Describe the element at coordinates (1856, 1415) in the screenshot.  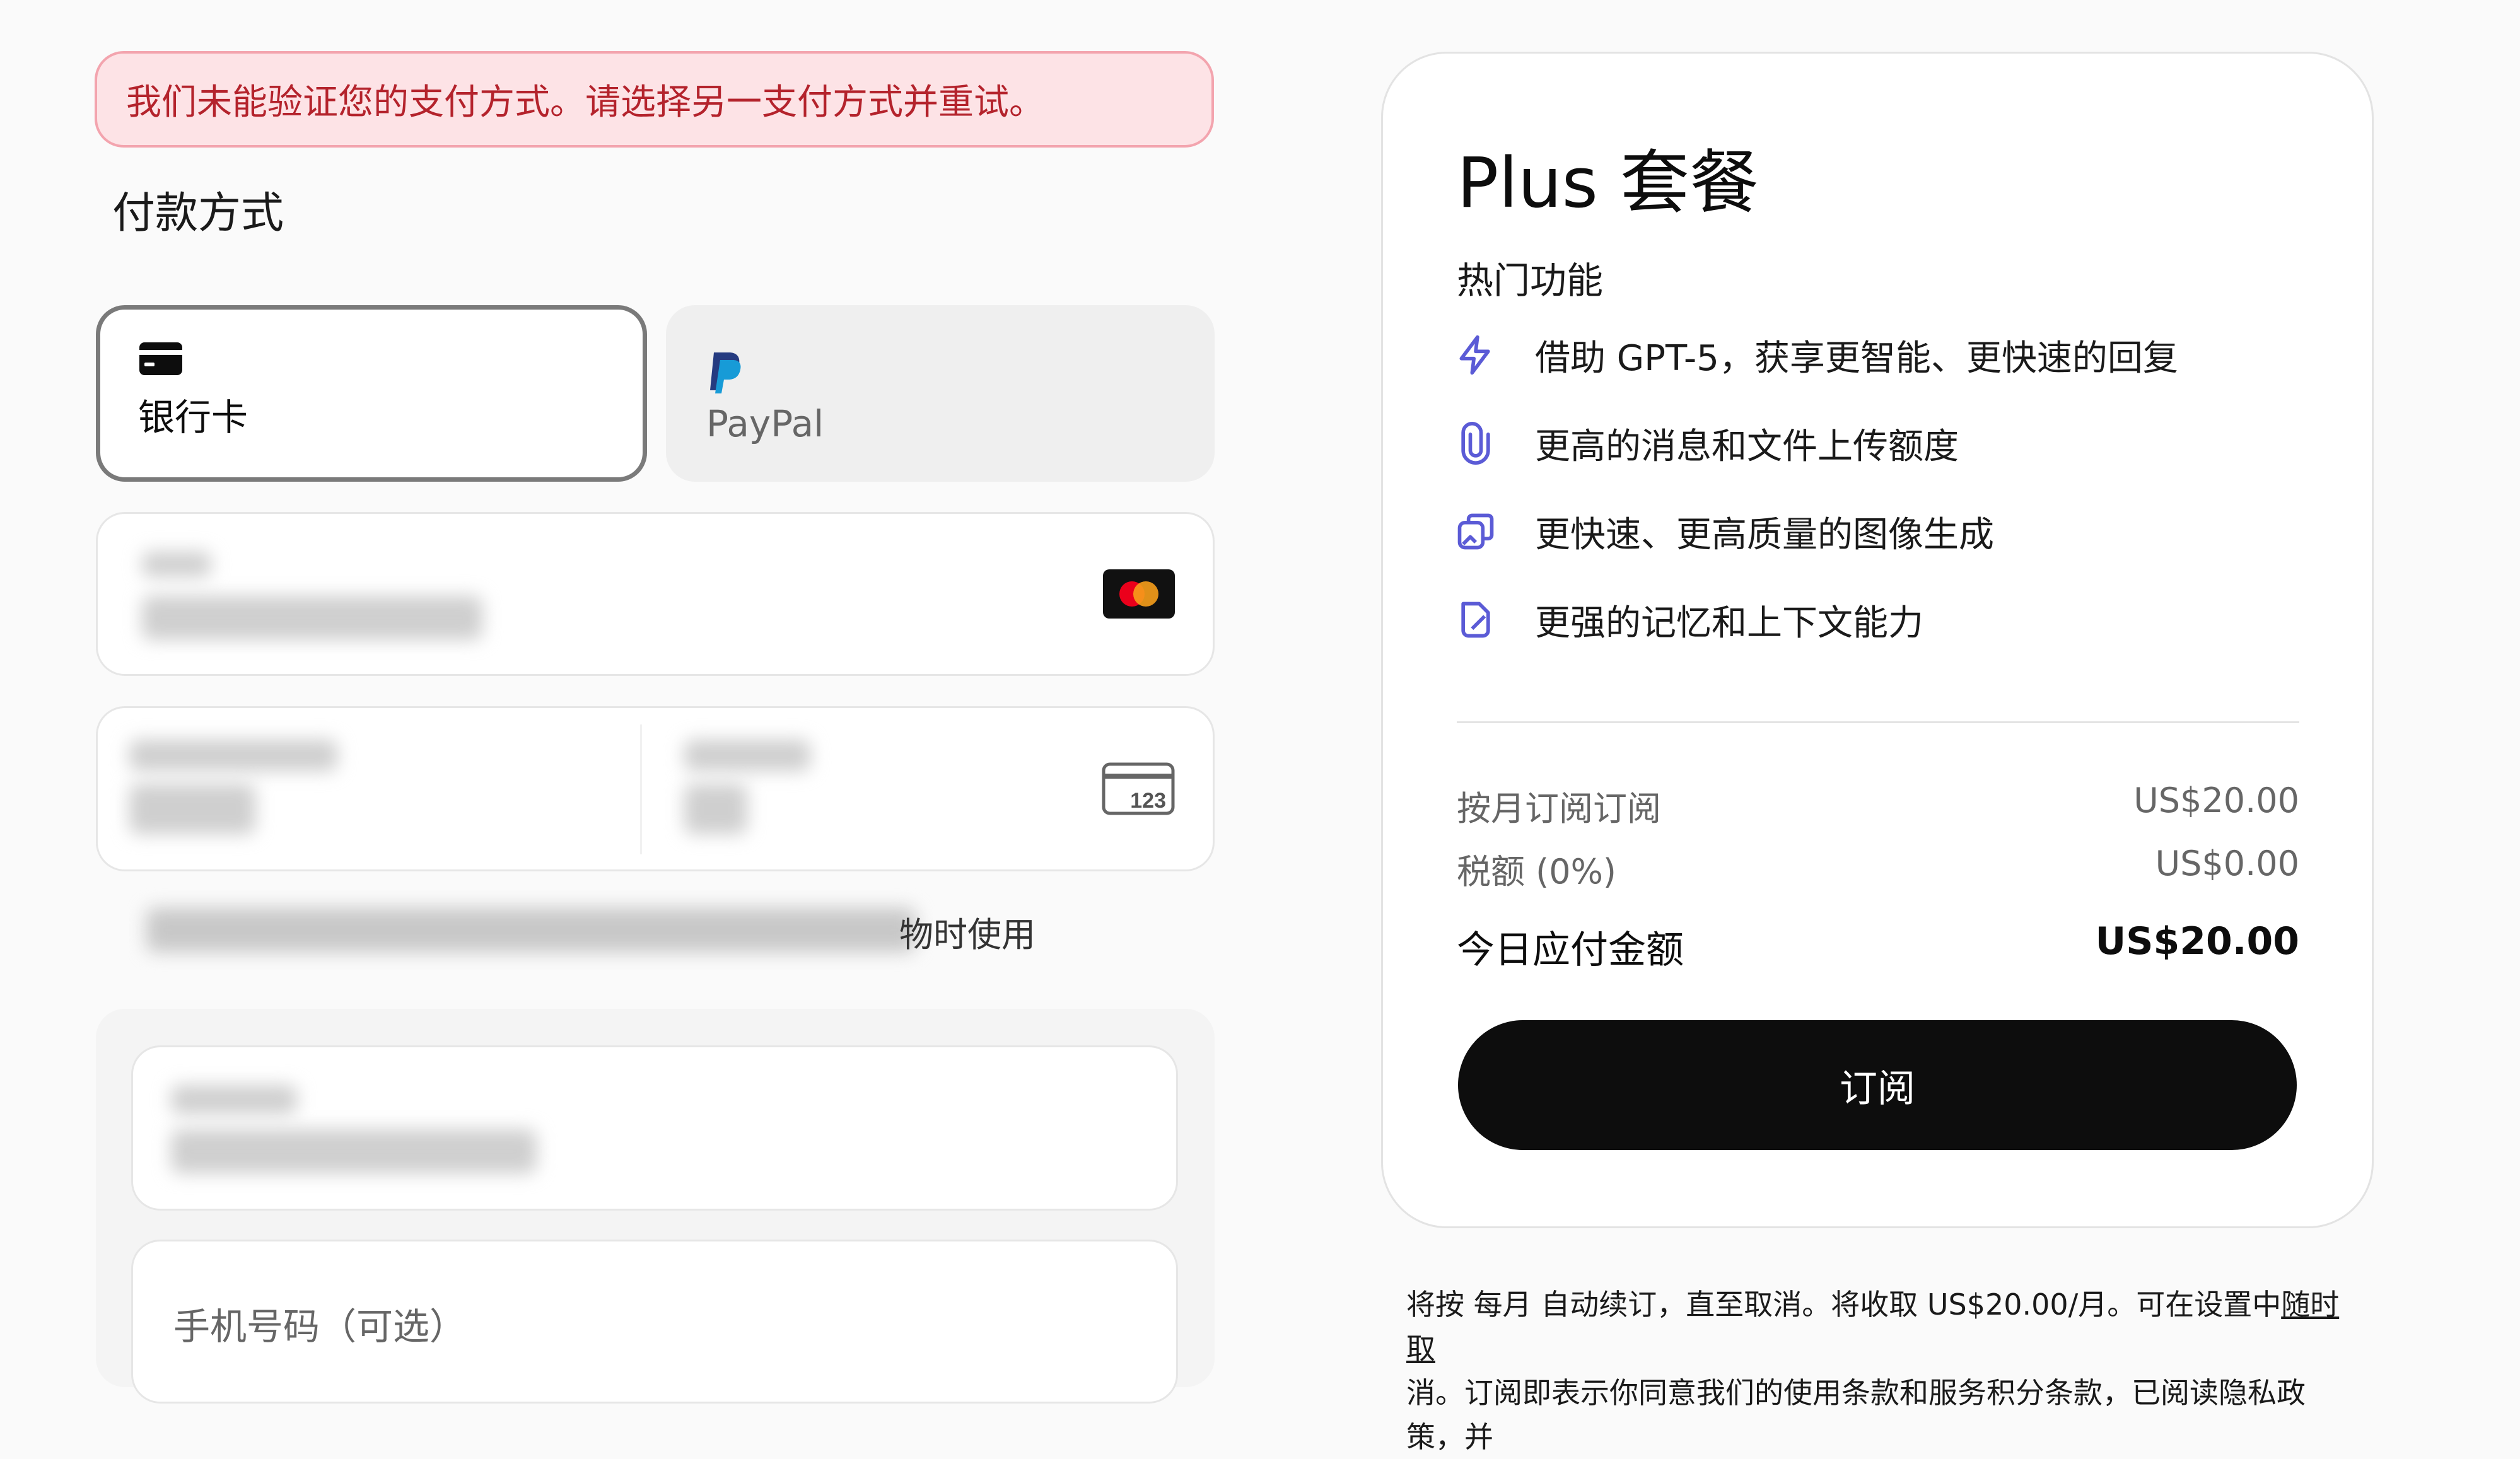
I see `footnote-text-2: 消。订阅即表示你同意我们的使用条款和服务积分条款，已阅读隐私政策，并` at that location.